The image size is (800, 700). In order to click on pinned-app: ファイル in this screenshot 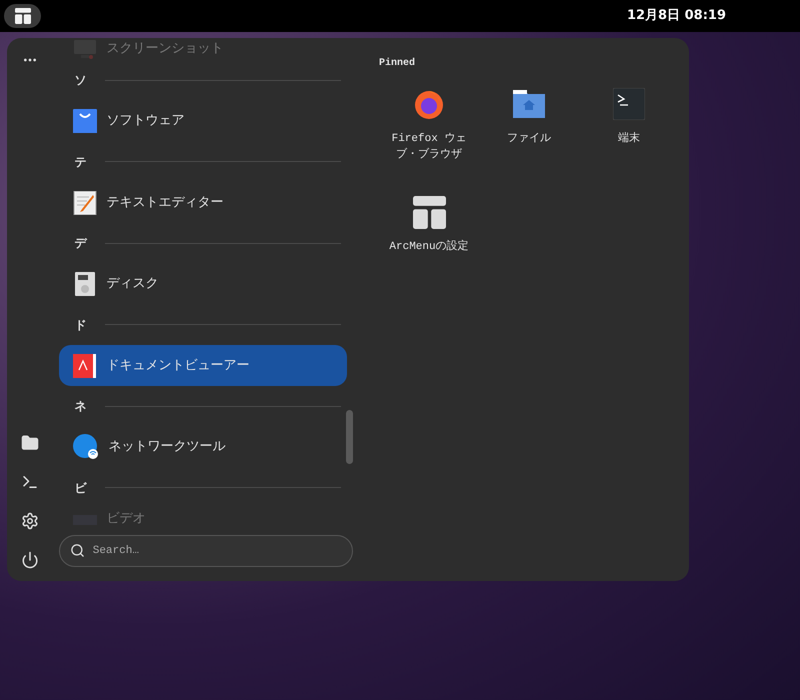, I will do `click(529, 126)`.